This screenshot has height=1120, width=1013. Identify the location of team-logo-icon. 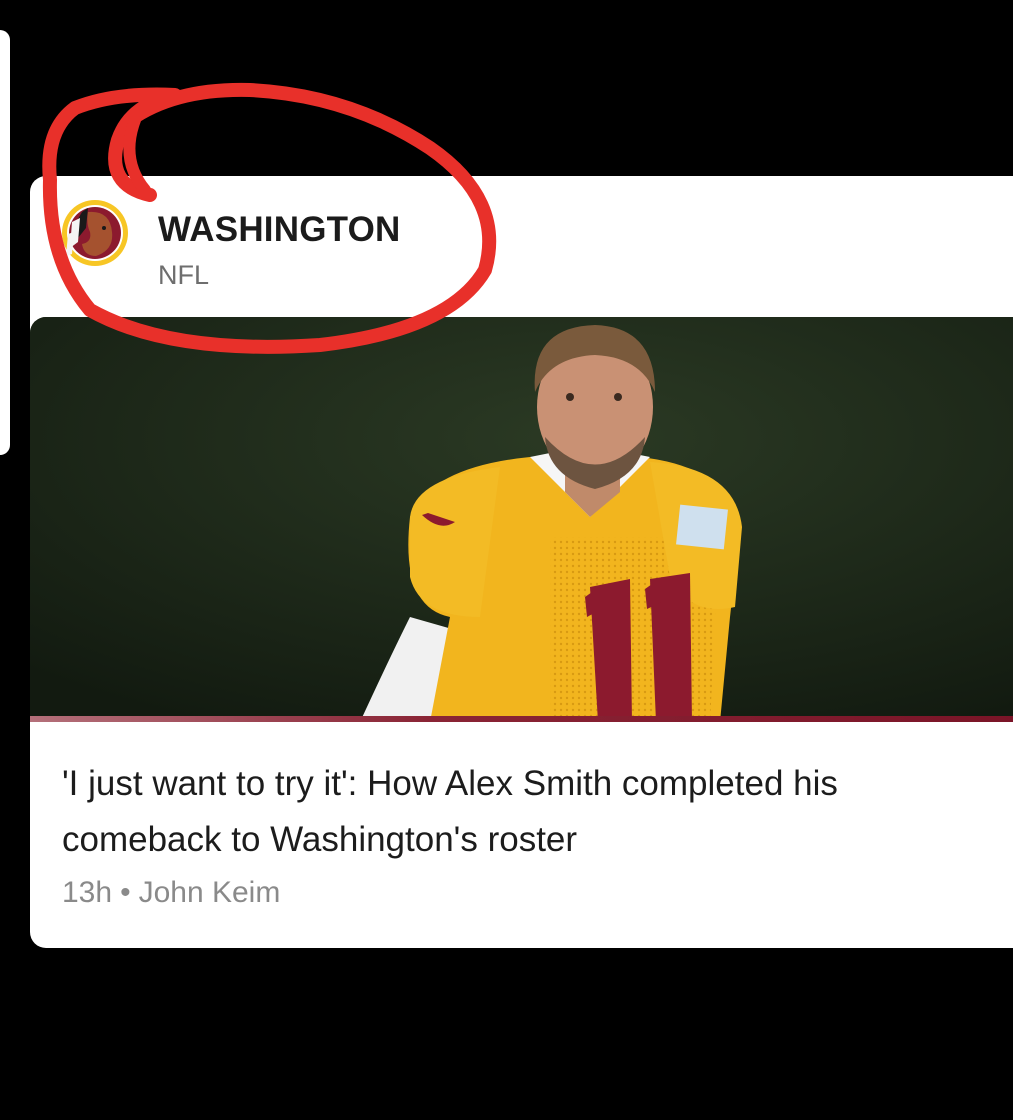
(95, 233).